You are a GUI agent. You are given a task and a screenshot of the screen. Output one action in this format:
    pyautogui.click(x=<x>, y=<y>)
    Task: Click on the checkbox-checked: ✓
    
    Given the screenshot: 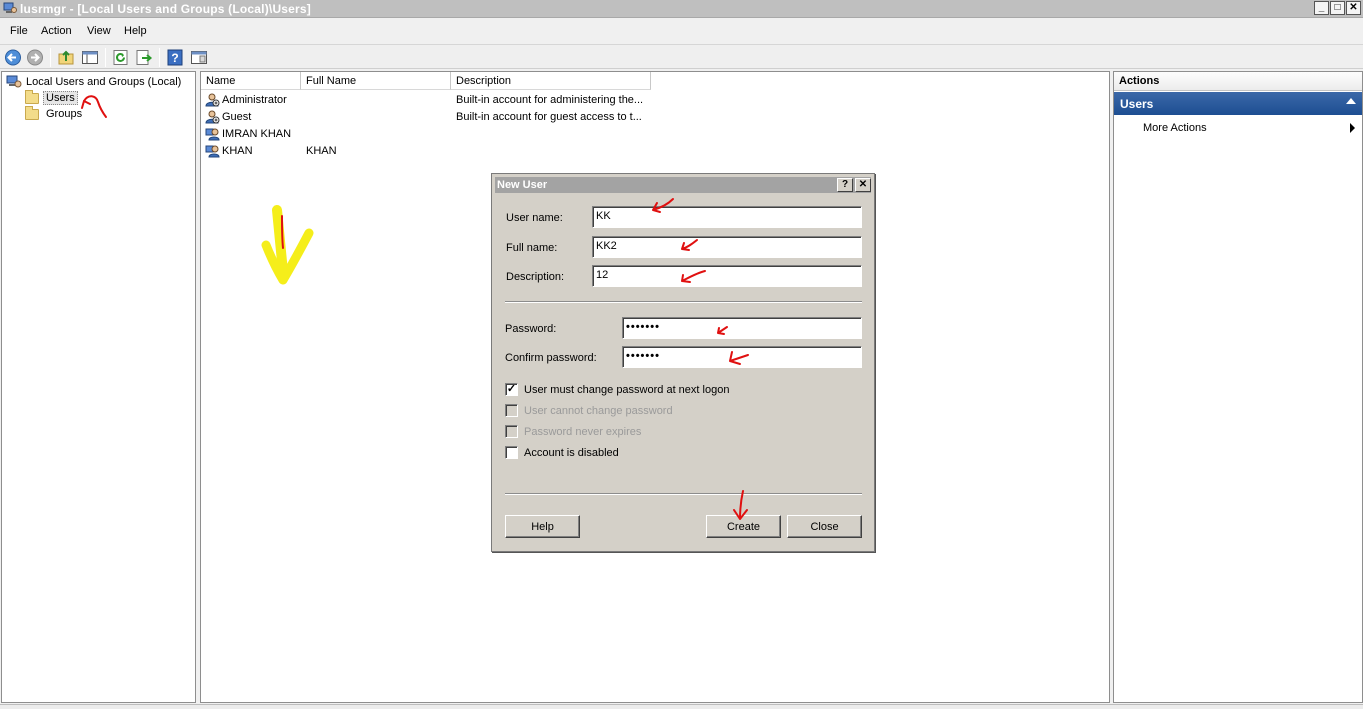 What is the action you would take?
    pyautogui.click(x=511, y=389)
    